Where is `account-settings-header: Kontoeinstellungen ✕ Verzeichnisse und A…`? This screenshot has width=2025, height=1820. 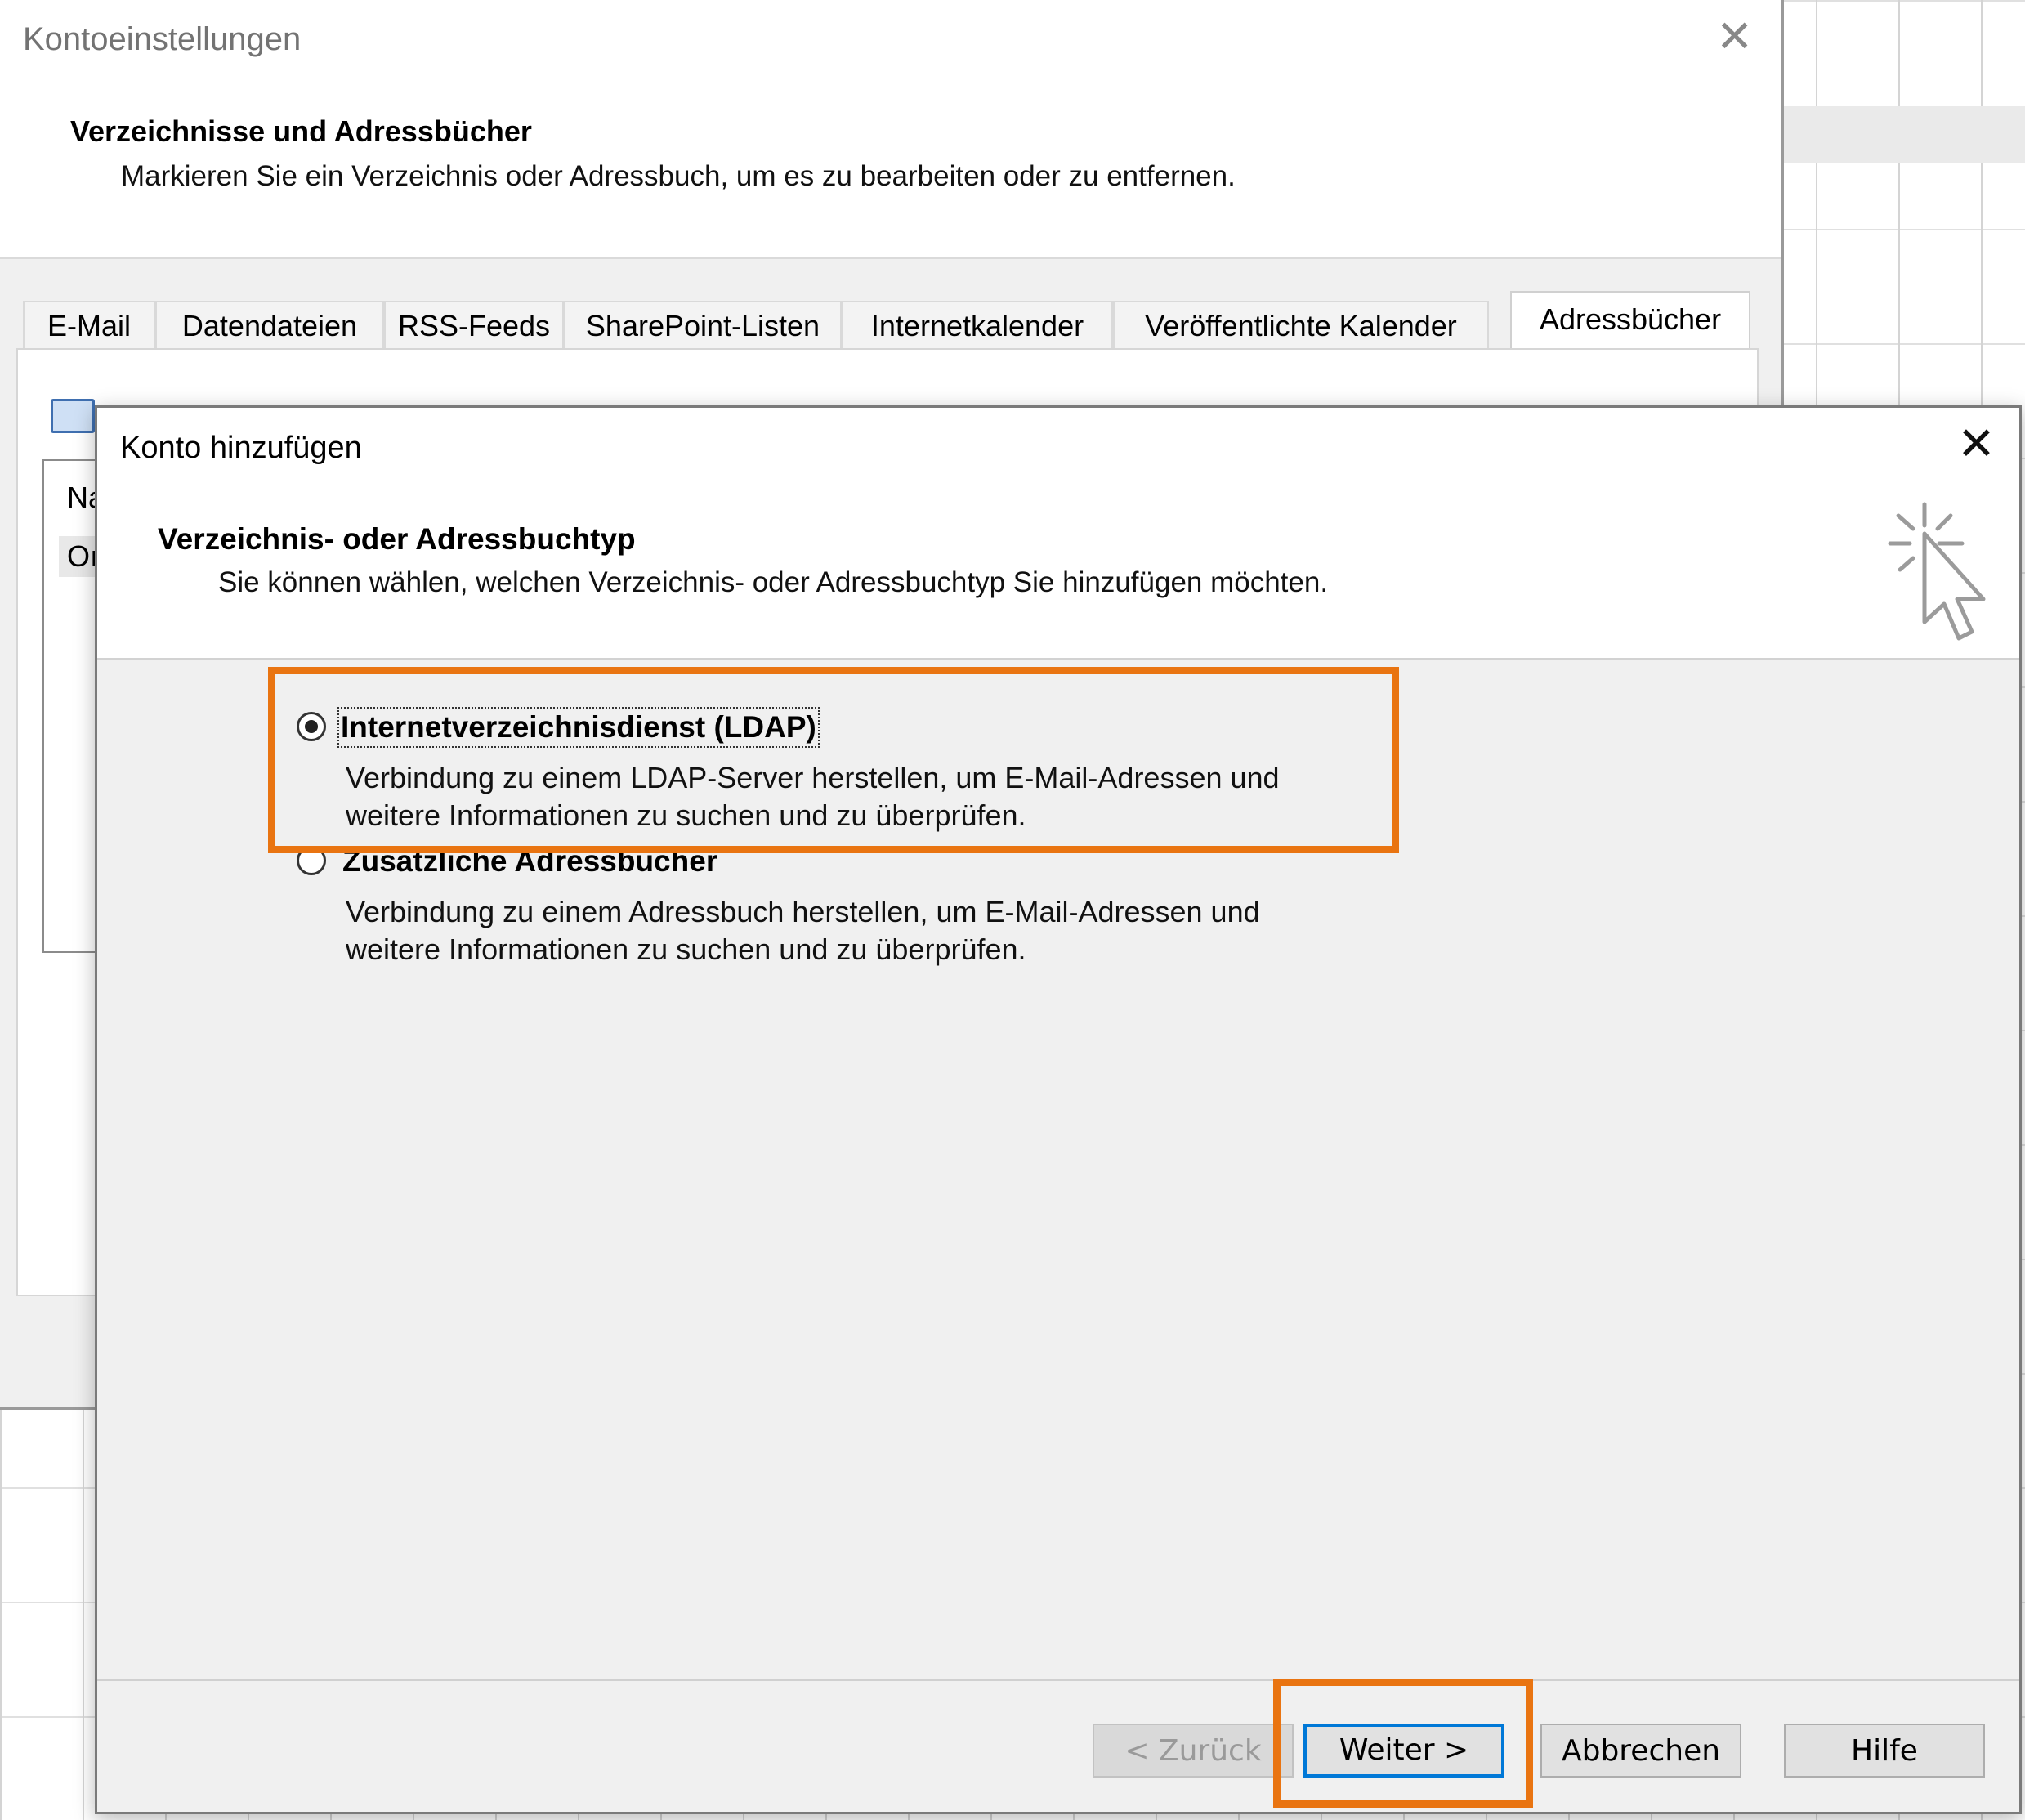 account-settings-header: Kontoeinstellungen ✕ Verzeichnisse und A… is located at coordinates (890, 129).